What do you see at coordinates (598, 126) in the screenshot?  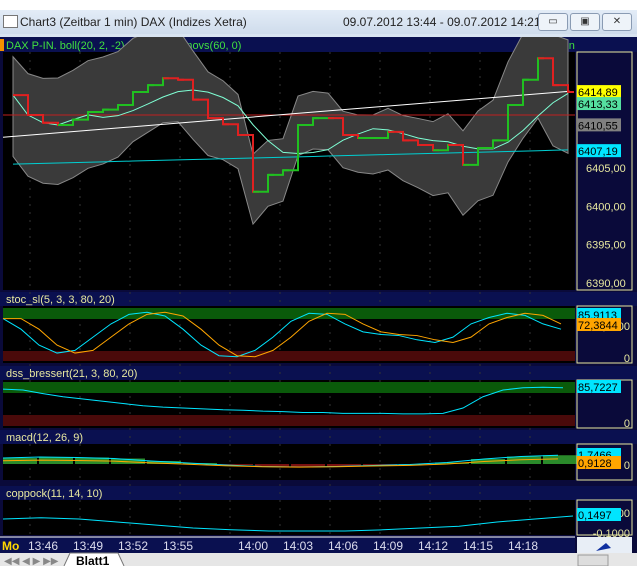 I see `price-badge-value: 6410,55` at bounding box center [598, 126].